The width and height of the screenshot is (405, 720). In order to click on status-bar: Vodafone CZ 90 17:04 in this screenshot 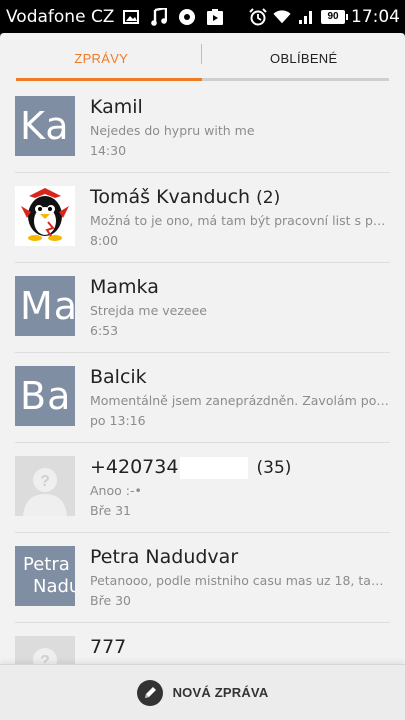, I will do `click(202, 16)`.